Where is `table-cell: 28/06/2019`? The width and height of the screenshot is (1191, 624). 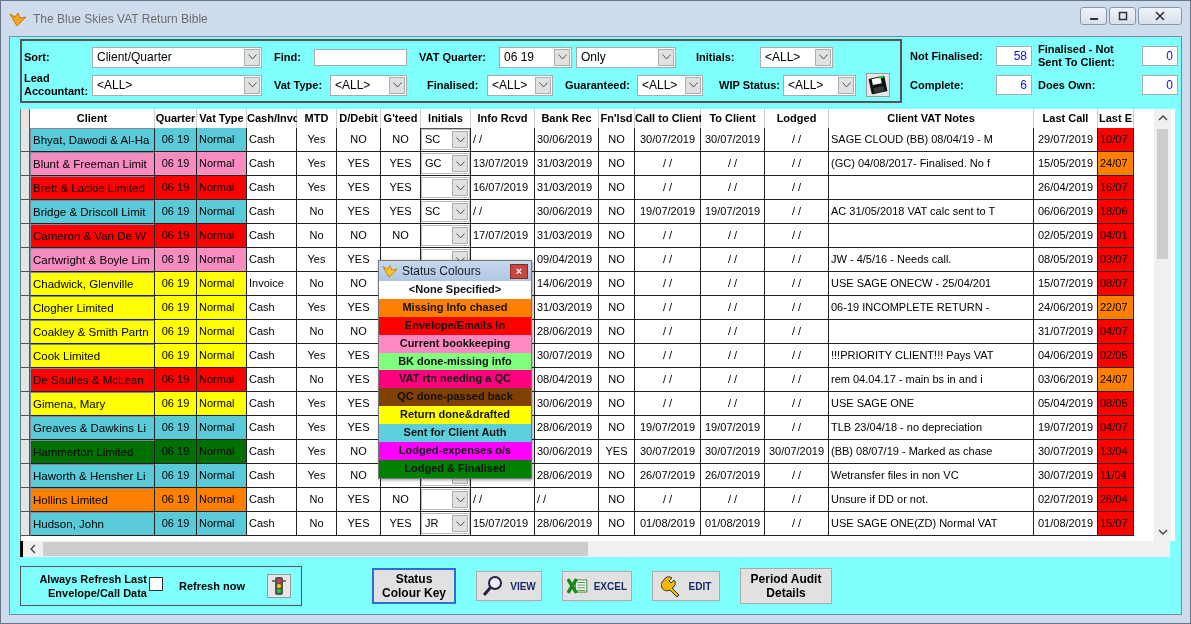 table-cell: 28/06/2019 is located at coordinates (567, 524).